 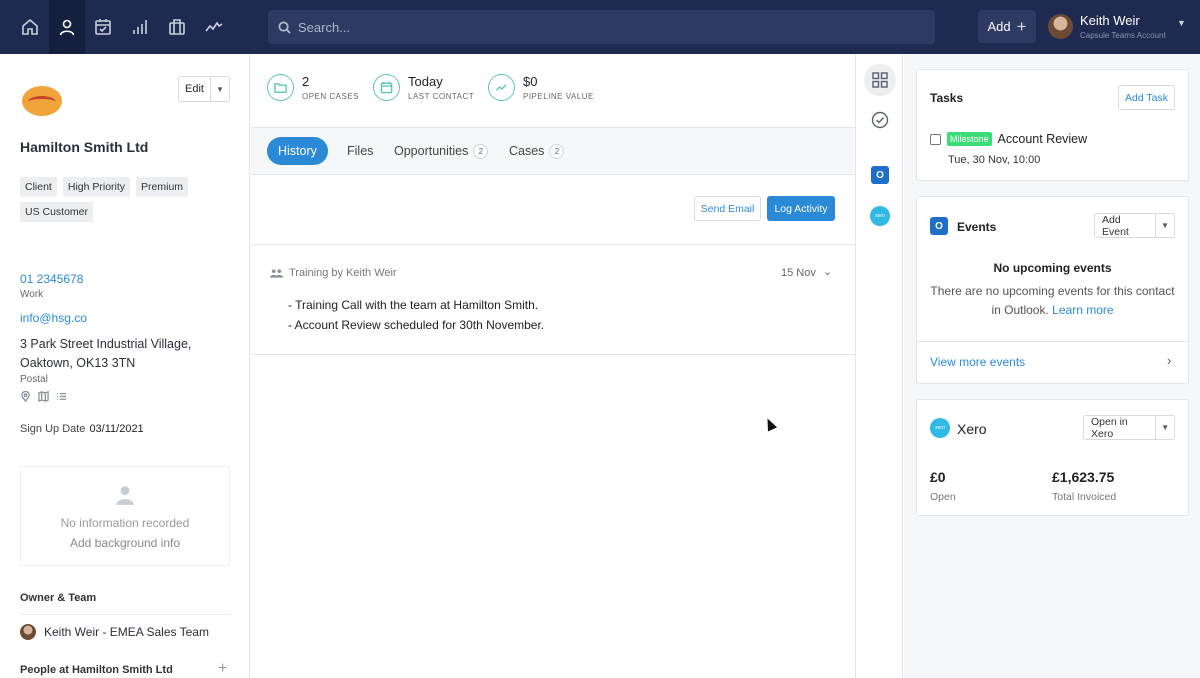 I want to click on integrations-rail: O xero, so click(x=879, y=366).